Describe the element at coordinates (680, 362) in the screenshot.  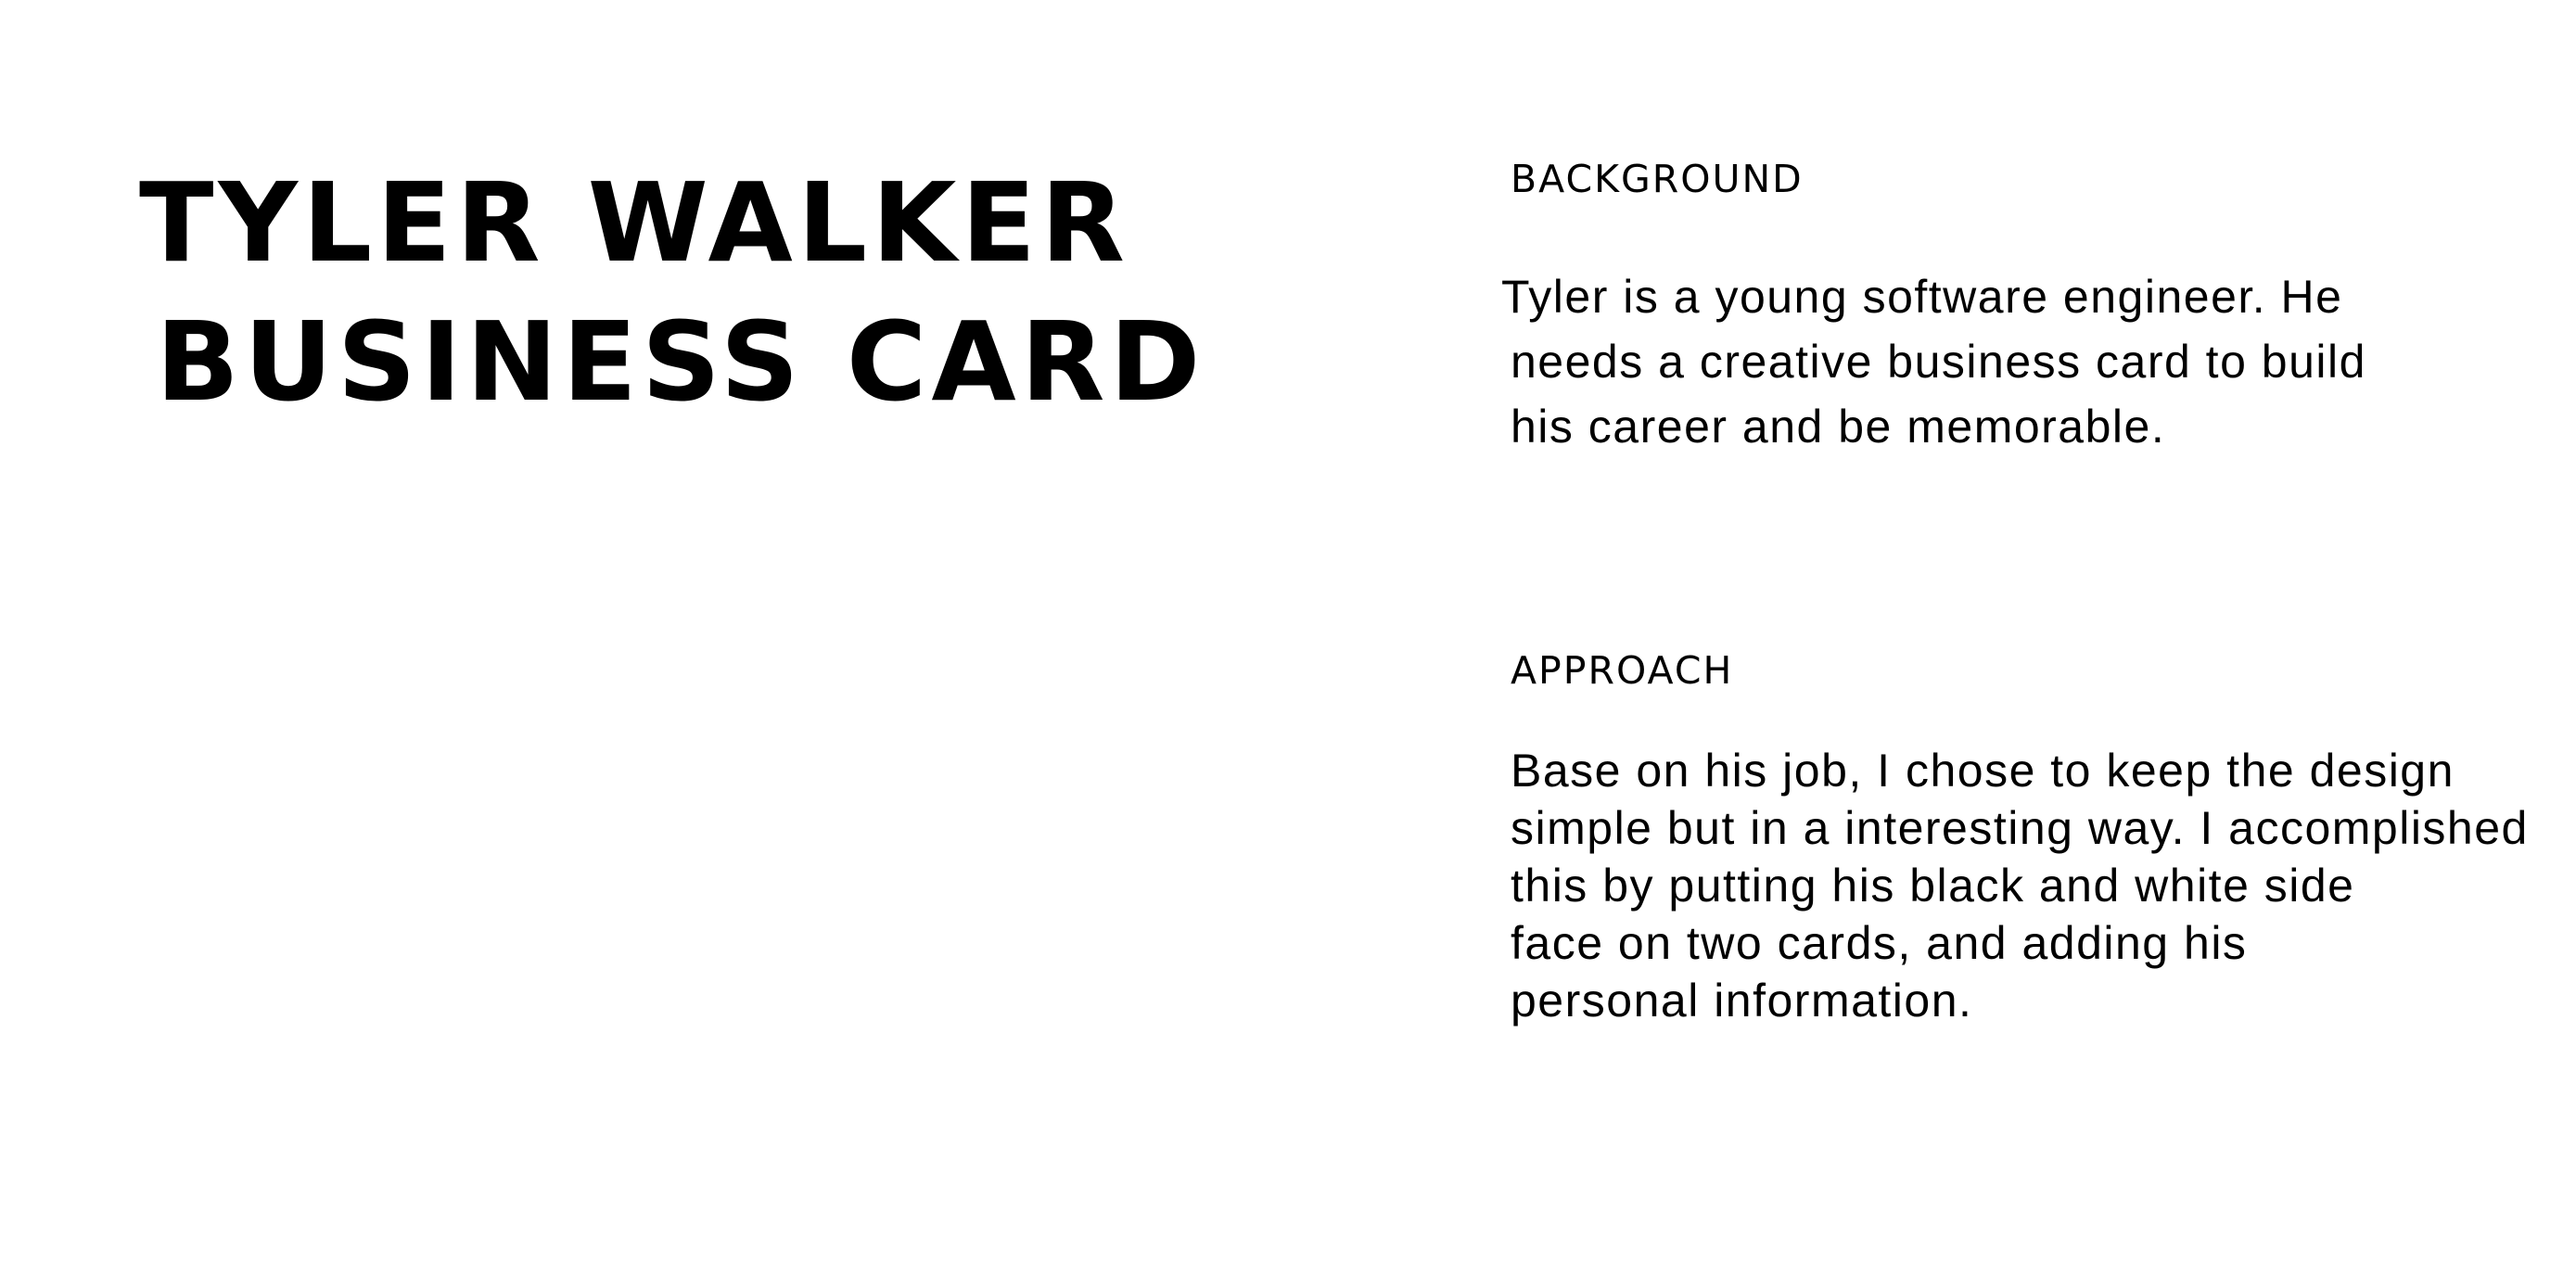
I see `title-line: BUSINESS CARD` at that location.